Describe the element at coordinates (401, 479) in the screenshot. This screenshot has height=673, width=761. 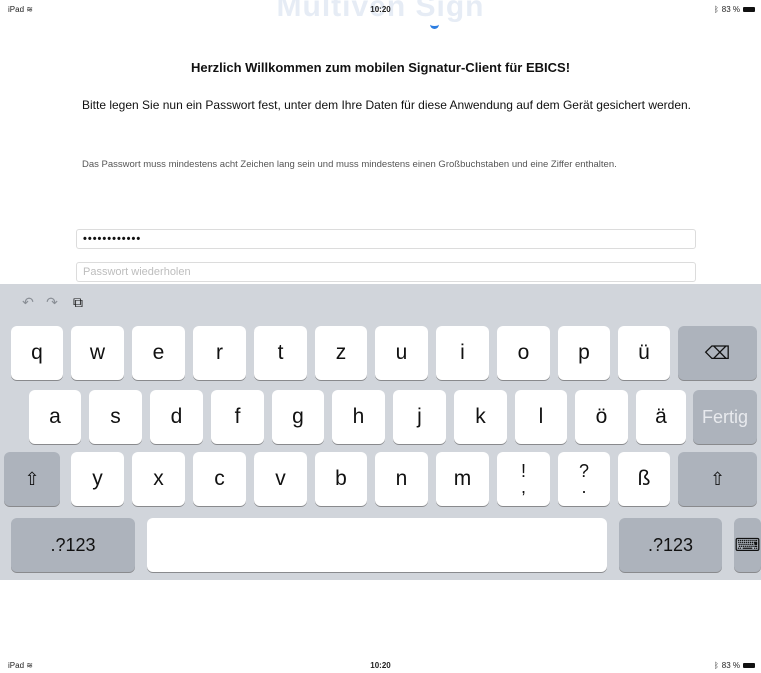
I see `key-n: n` at that location.